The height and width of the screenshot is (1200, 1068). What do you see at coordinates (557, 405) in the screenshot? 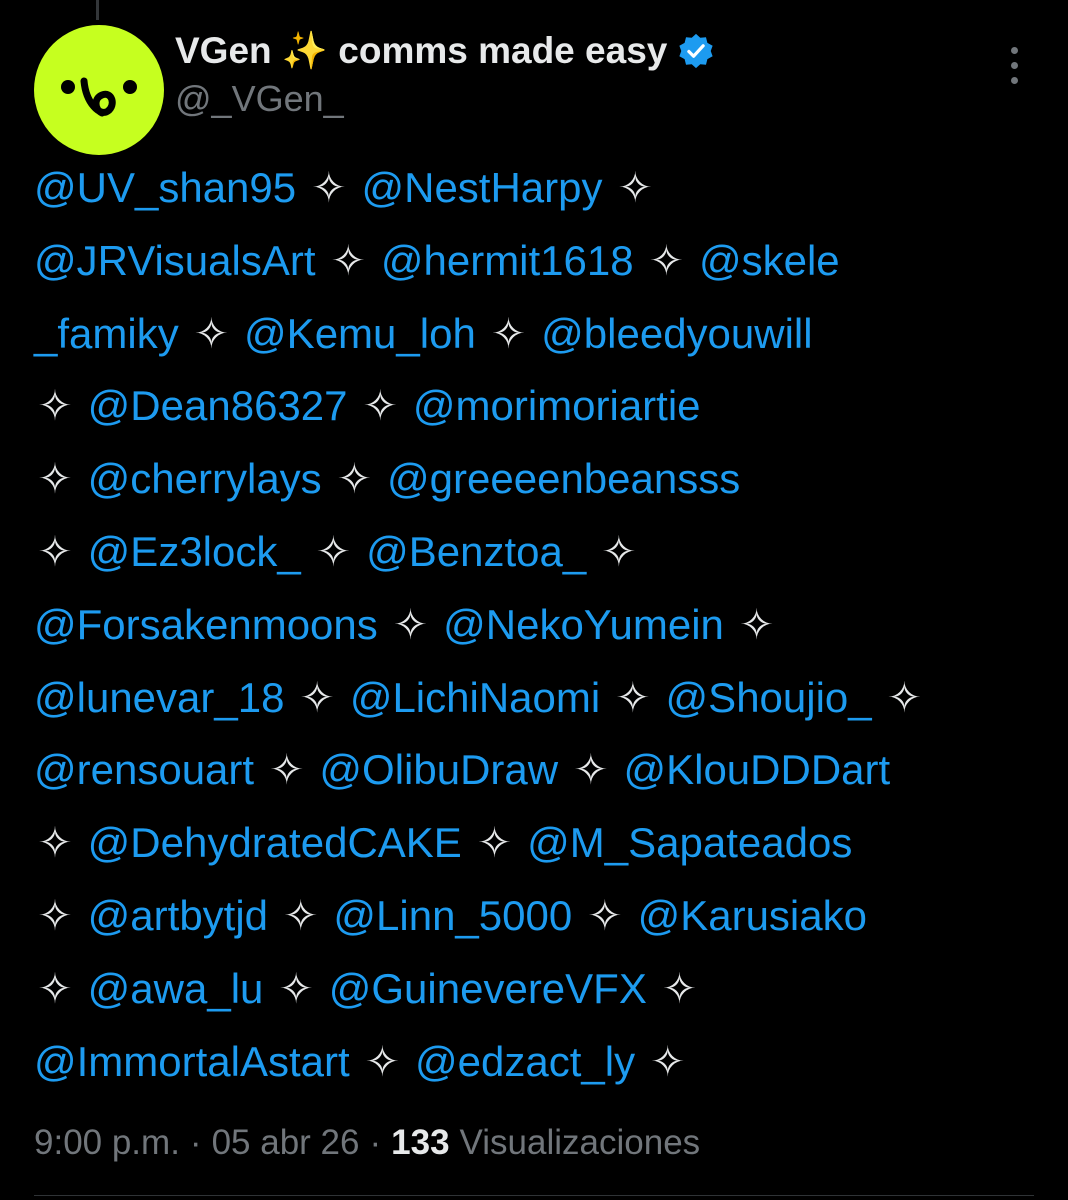
I see `mention-link: @morimoriartie` at bounding box center [557, 405].